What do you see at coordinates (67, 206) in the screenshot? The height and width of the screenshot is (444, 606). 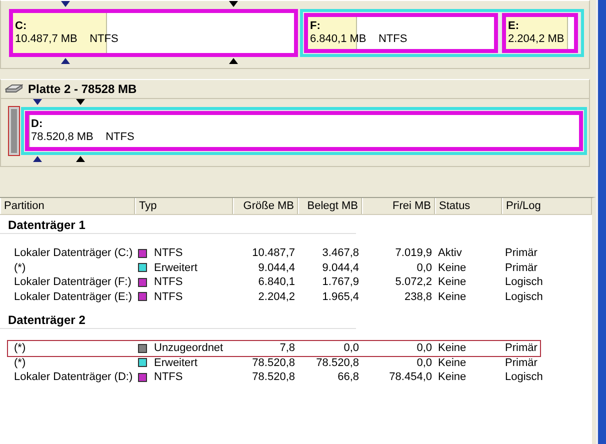 I see `column-header: Partition` at bounding box center [67, 206].